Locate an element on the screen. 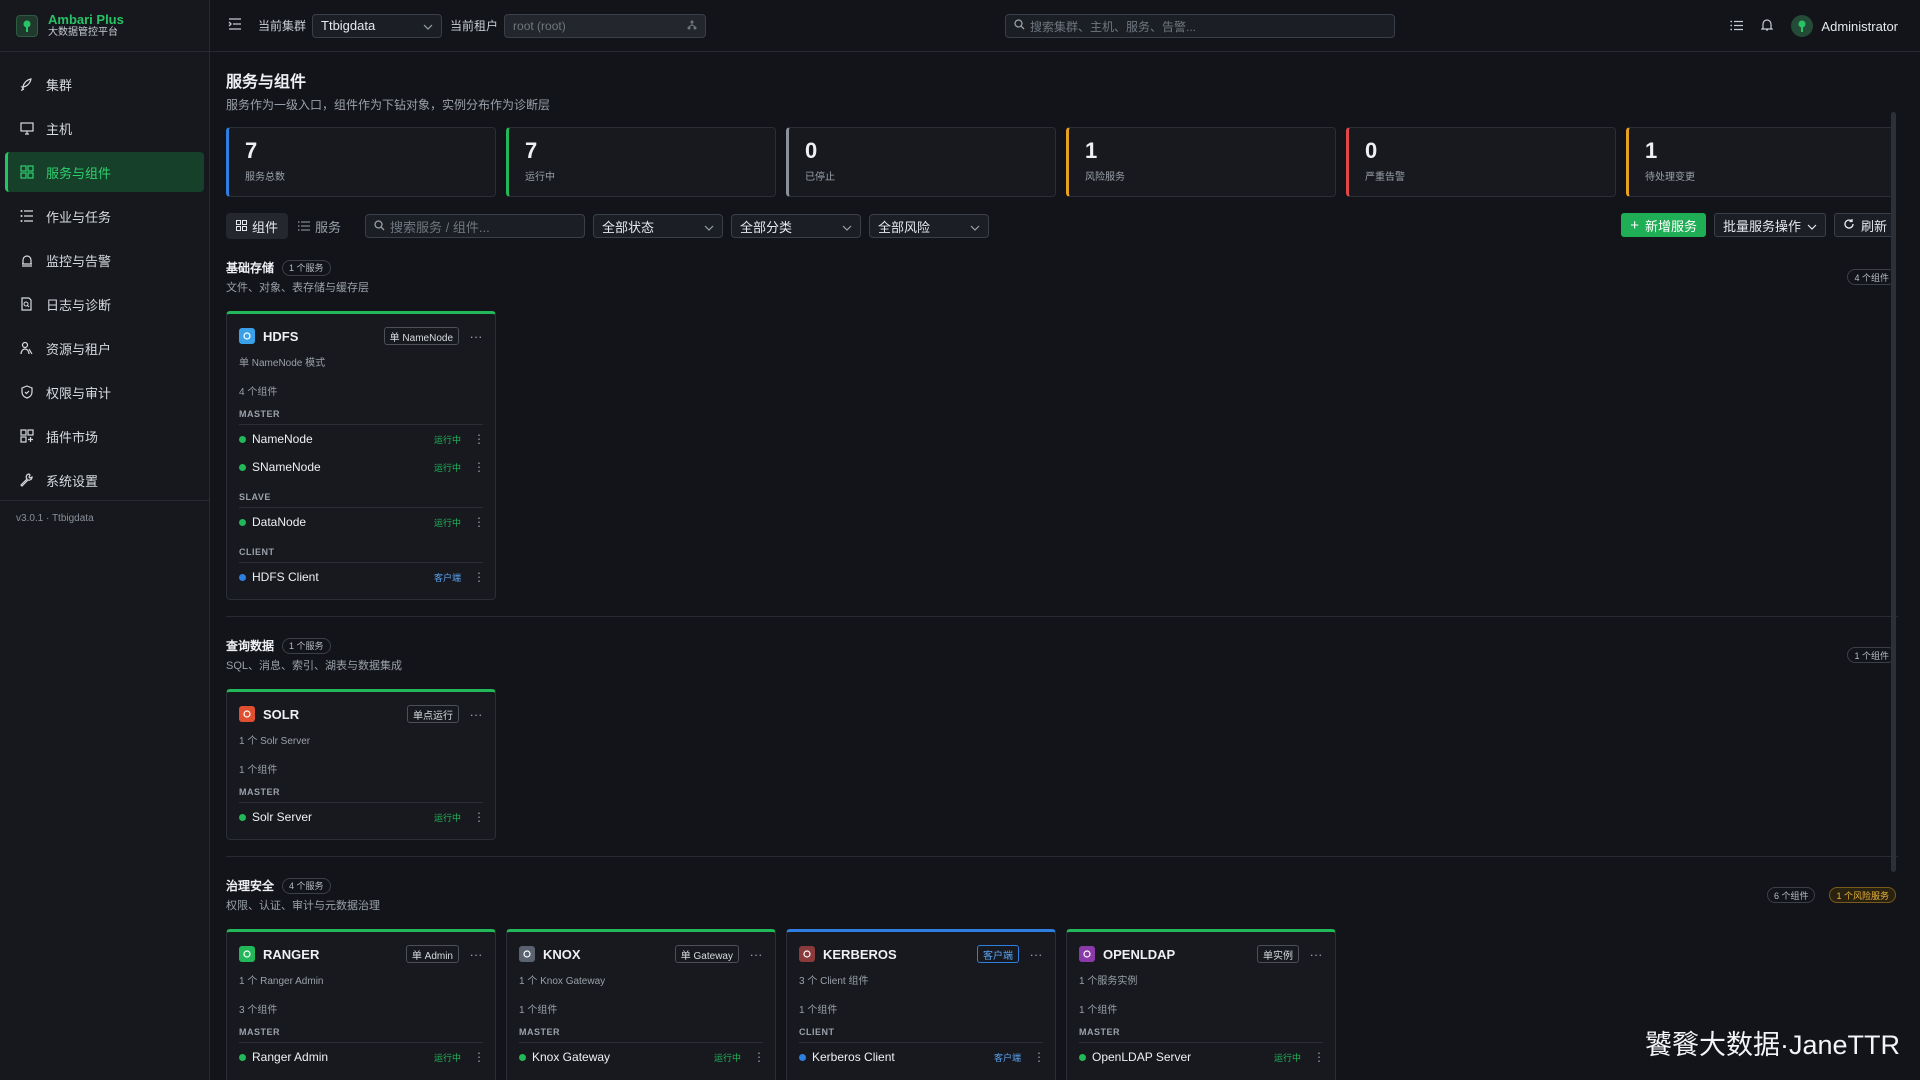 The width and height of the screenshot is (1920, 1080). sidebar-item-1: 主机 is located at coordinates (104, 128).